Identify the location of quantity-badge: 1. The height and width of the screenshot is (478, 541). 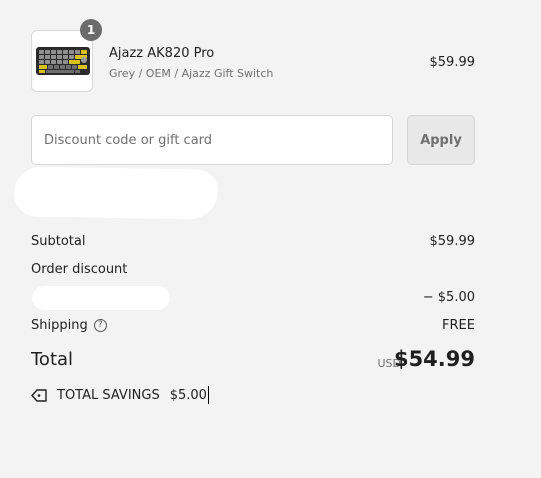
(91, 30).